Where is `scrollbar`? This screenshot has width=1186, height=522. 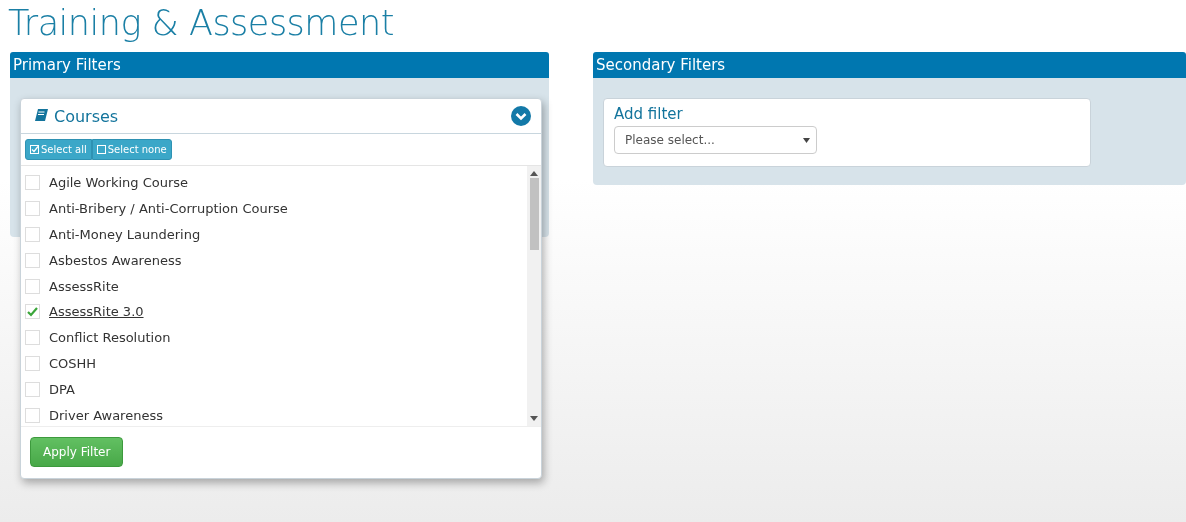
scrollbar is located at coordinates (534, 296).